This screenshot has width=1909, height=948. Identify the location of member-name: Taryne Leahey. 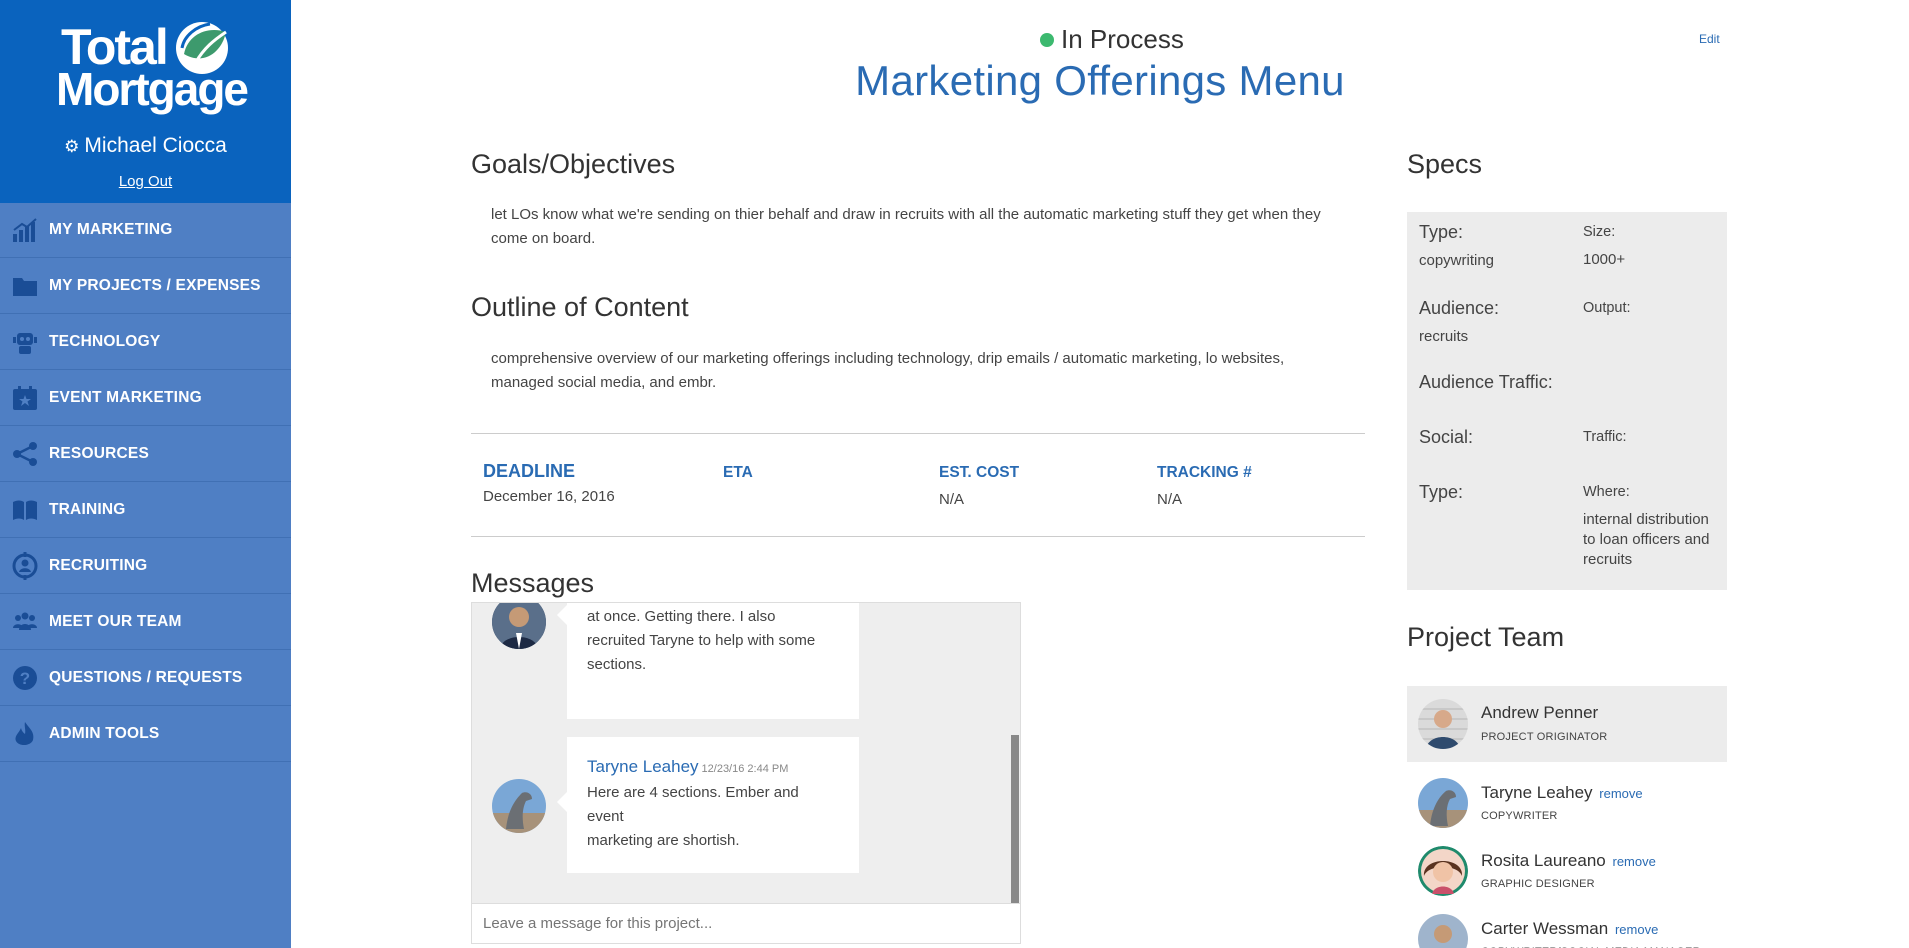
(1537, 792).